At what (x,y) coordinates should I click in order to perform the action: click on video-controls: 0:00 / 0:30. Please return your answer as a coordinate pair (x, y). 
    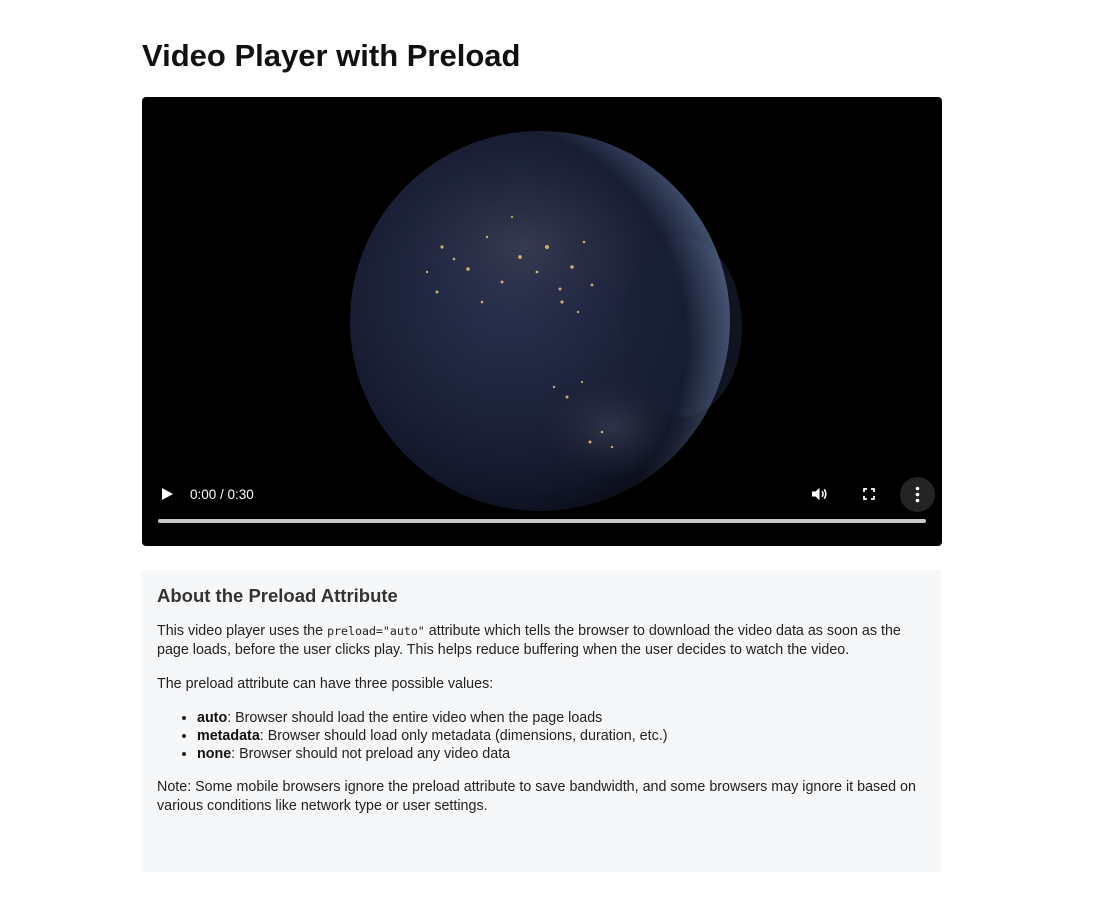
    Looking at the image, I should click on (542, 506).